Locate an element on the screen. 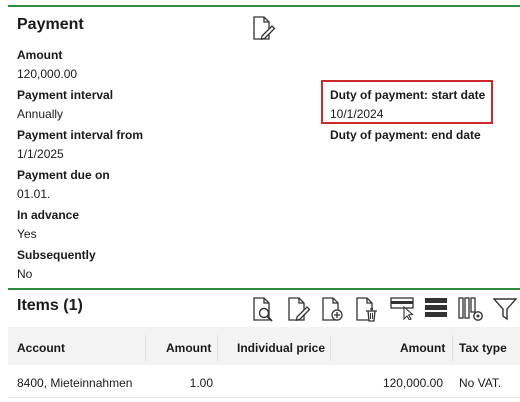 Image resolution: width=520 pixels, height=402 pixels. row-total-amount: 120,000.00 is located at coordinates (412, 383).